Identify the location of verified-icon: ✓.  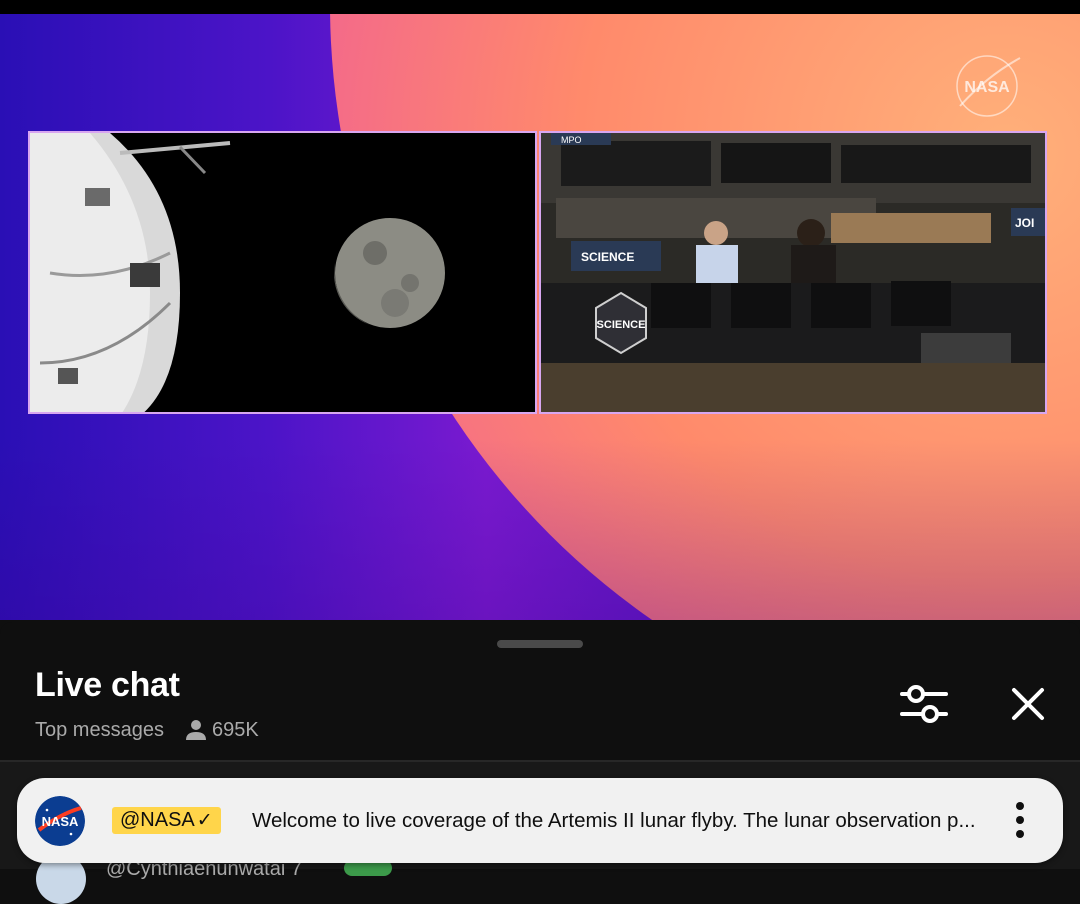
(204, 820).